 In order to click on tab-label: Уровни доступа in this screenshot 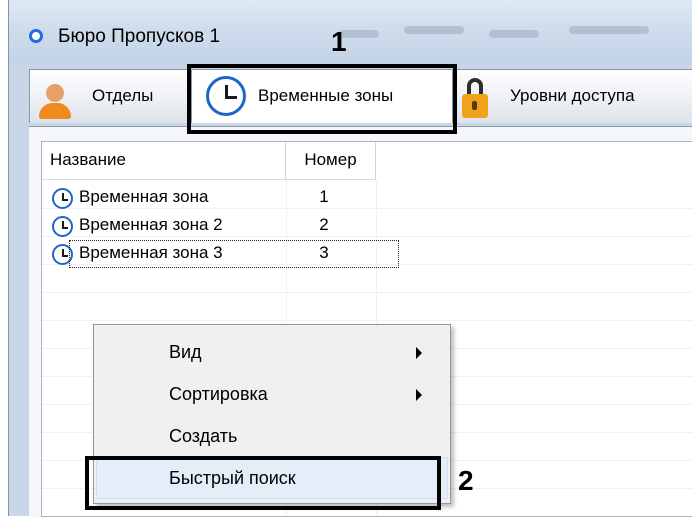, I will do `click(572, 95)`.